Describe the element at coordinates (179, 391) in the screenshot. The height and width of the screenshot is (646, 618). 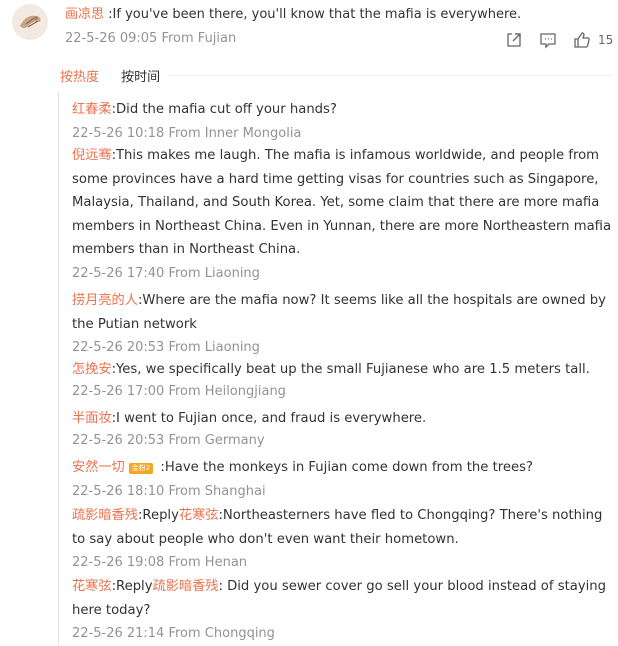
I see `reply-meta: 22-5-26 17:00 From Heilongjiang` at that location.